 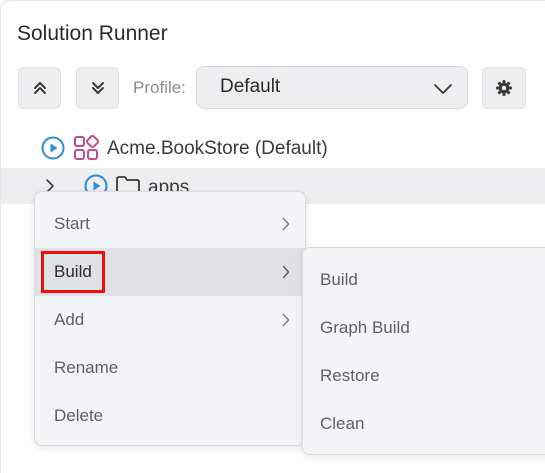 What do you see at coordinates (332, 87) in the screenshot?
I see `profile-select: Default` at bounding box center [332, 87].